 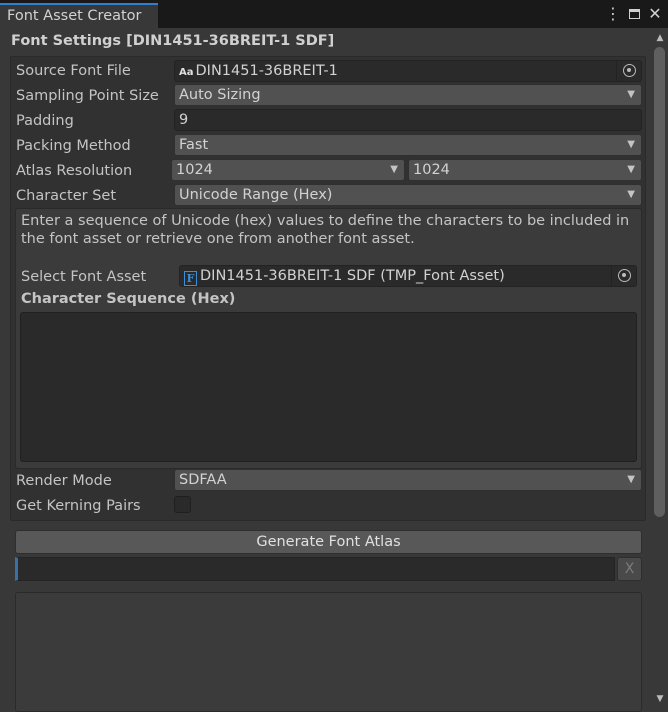 I want to click on padding-value: 9, so click(x=184, y=120).